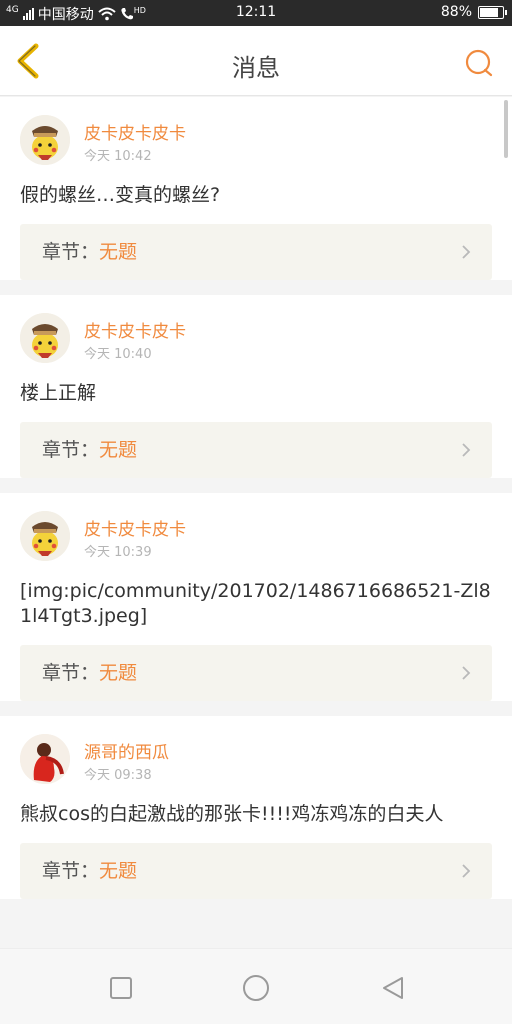 Image resolution: width=512 pixels, height=1024 pixels. I want to click on message-header: 皮卡皮卡皮卡今天 10:39, so click(256, 536).